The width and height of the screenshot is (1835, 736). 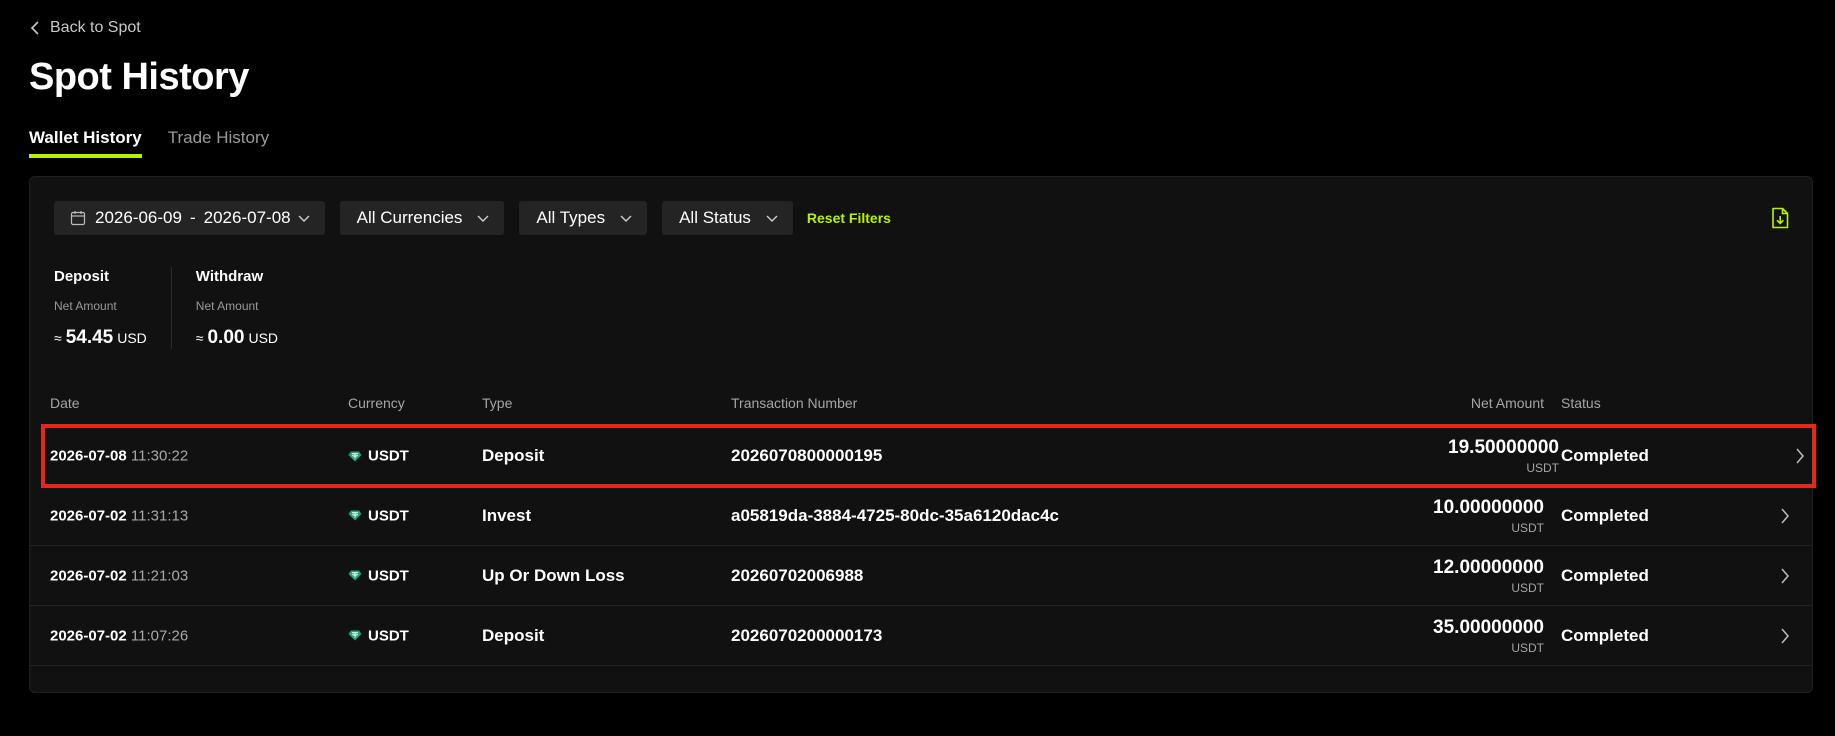 I want to click on withdraw-unit: USD, so click(x=263, y=338).